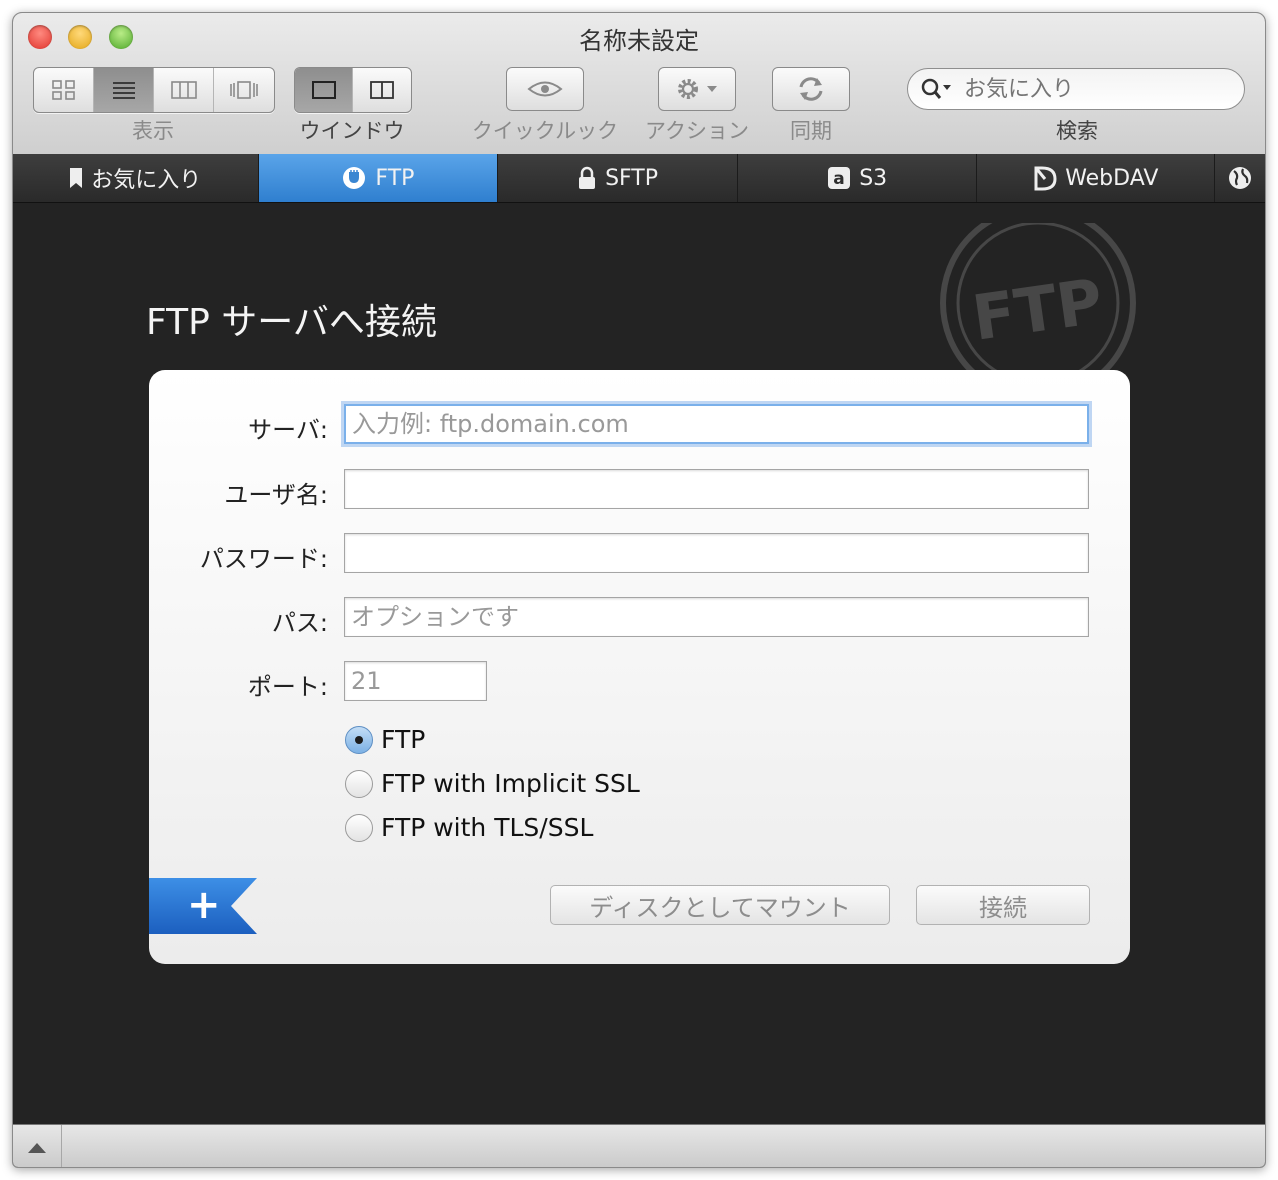  Describe the element at coordinates (639, 1145) in the screenshot. I see `bottom-status-bar` at that location.